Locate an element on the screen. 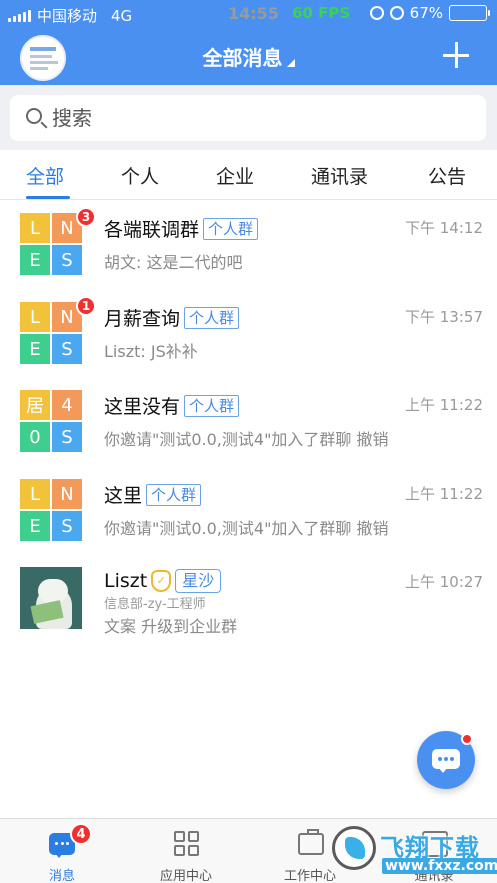 Image resolution: width=497 pixels, height=883 pixels. notification-dot is located at coordinates (467, 739).